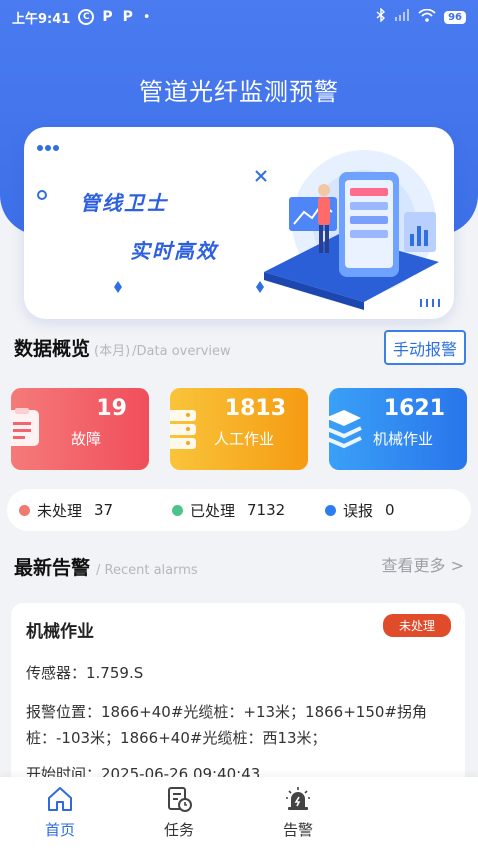 The width and height of the screenshot is (478, 850). I want to click on false-alarm-label: 误报, so click(358, 510).